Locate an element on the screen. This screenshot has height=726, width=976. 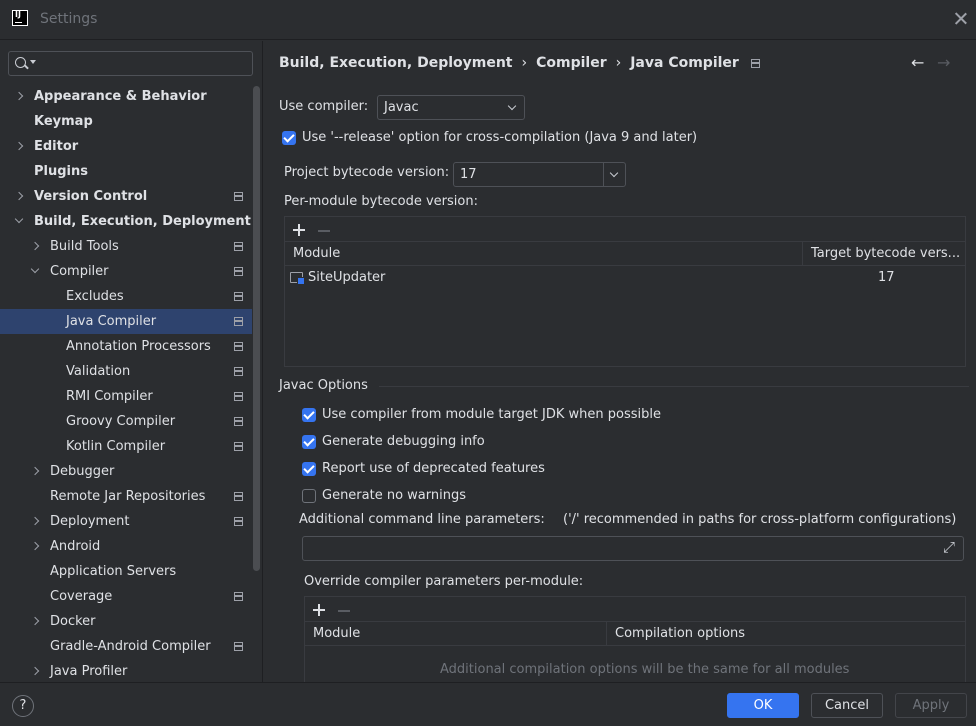
sidebar-item-debugger: Debugger is located at coordinates (126, 471).